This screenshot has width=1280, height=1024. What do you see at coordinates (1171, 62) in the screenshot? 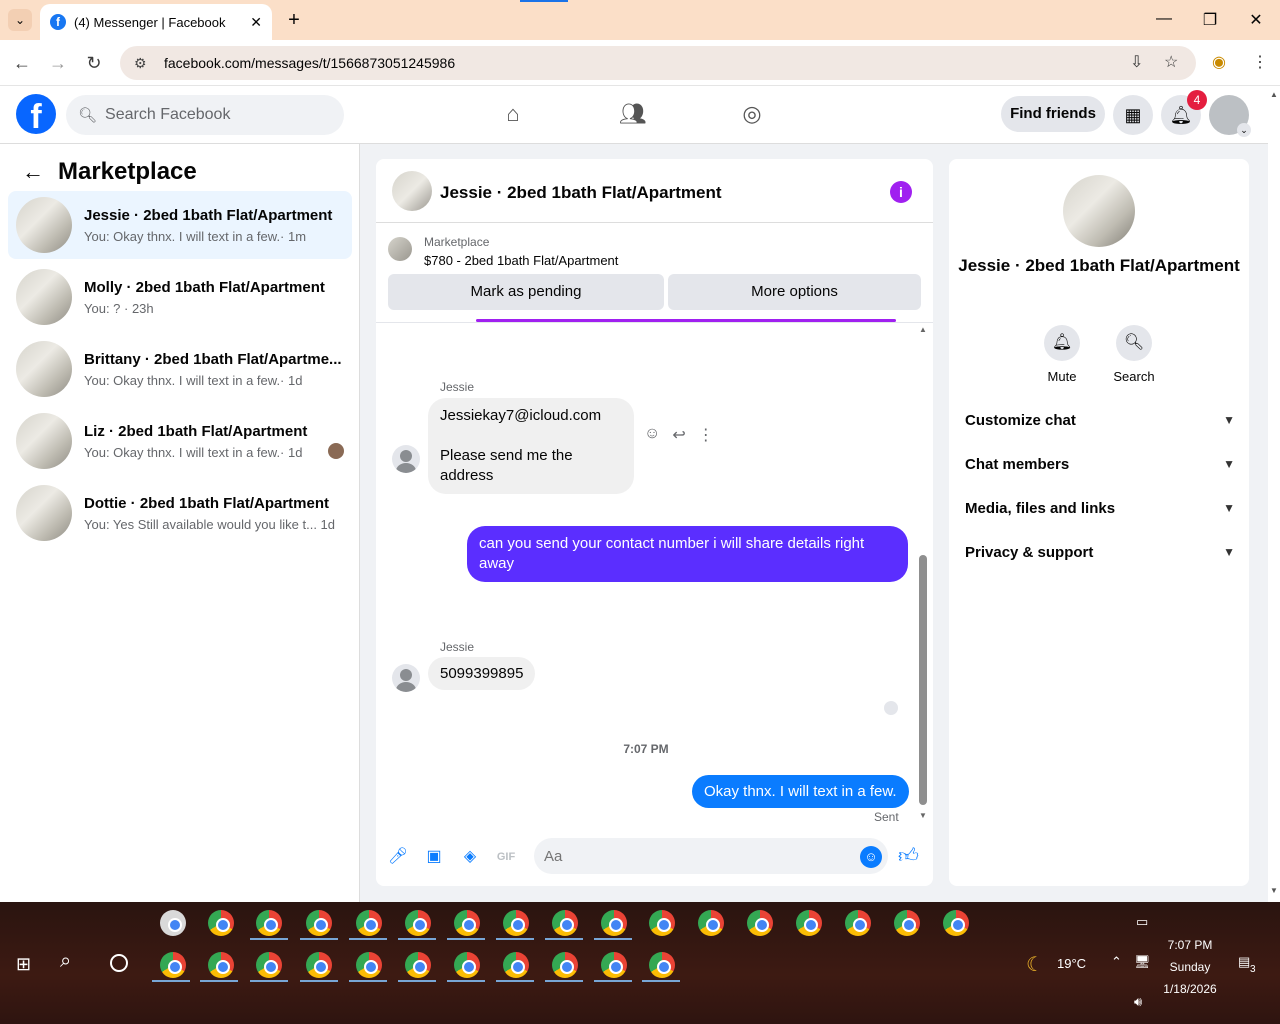
I see `bookmark-star-icon: ☆` at bounding box center [1171, 62].